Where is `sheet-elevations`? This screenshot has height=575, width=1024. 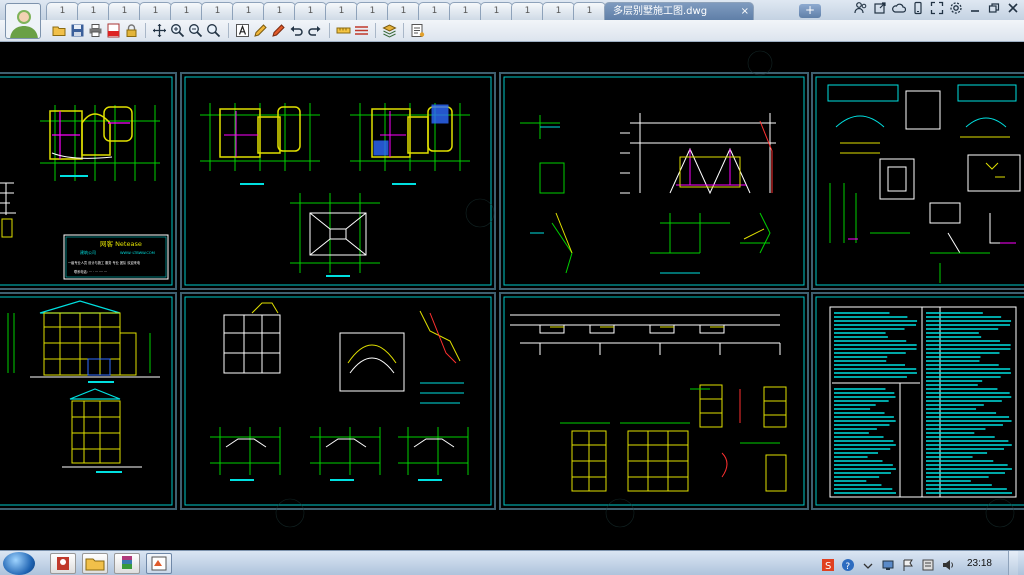 sheet-elevations is located at coordinates (83, 386).